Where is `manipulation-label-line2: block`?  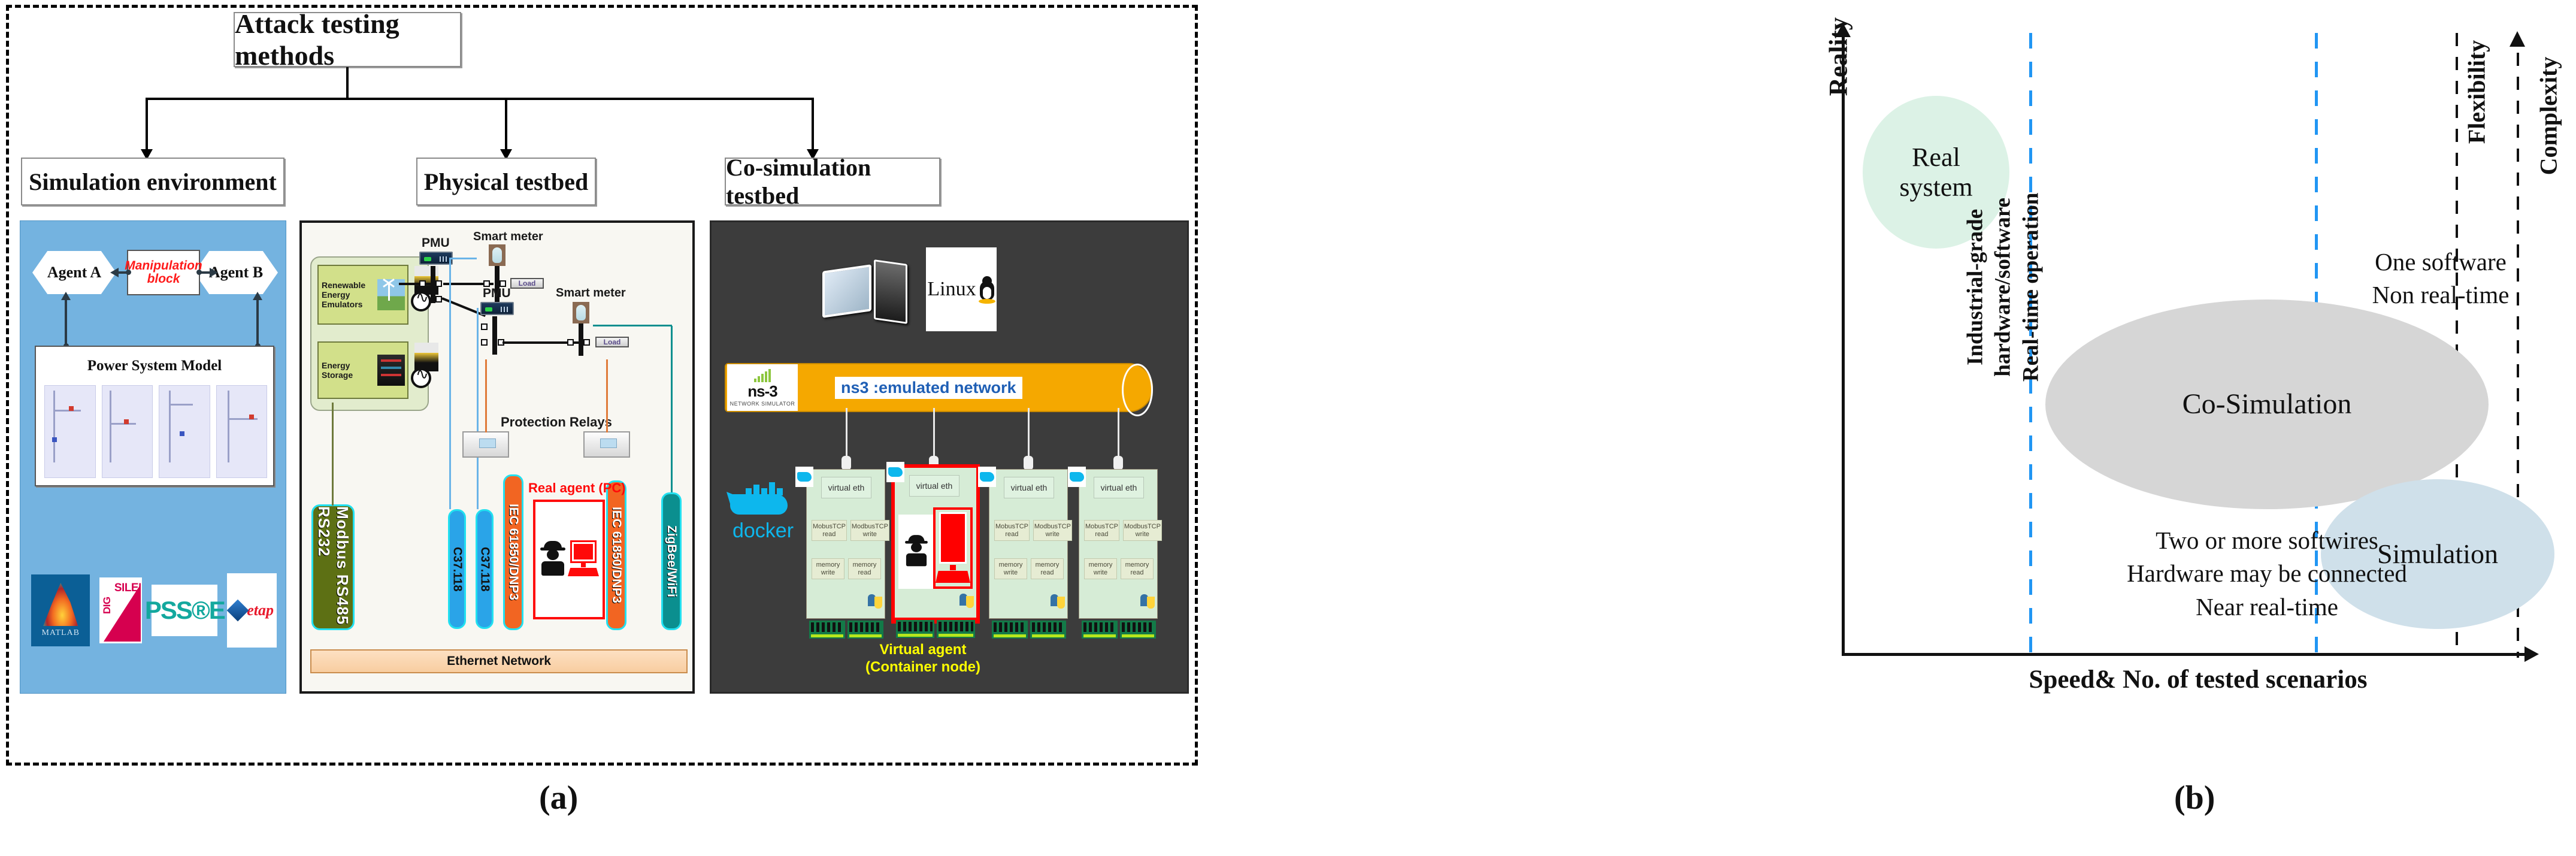
manipulation-label-line2: block is located at coordinates (163, 279).